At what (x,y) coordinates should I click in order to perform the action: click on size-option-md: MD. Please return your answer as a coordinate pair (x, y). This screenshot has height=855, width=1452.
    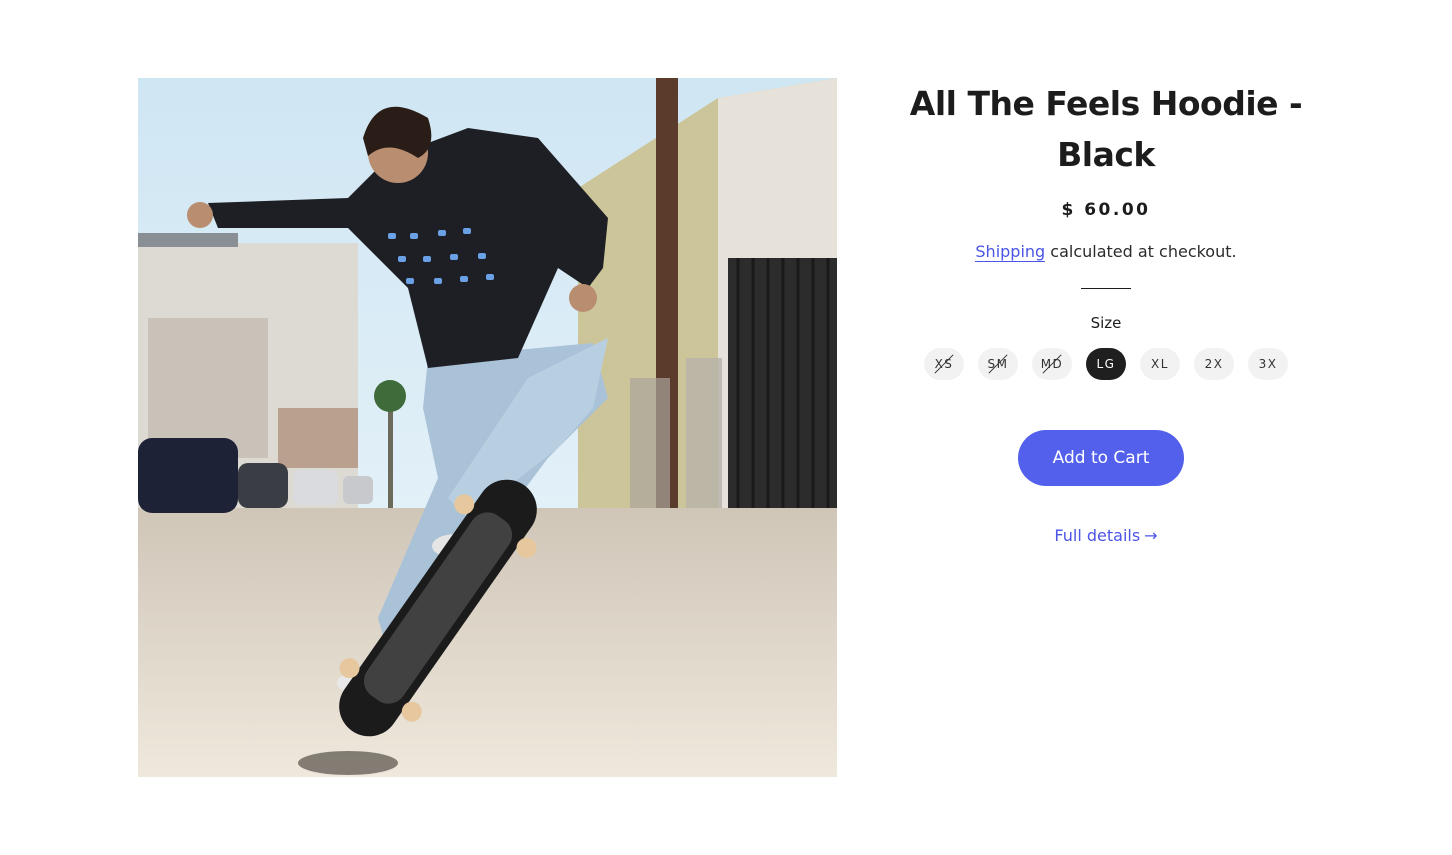
    Looking at the image, I should click on (1052, 364).